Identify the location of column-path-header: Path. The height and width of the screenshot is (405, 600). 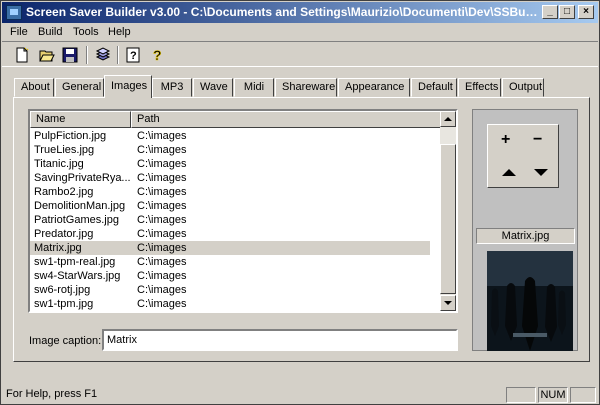
(286, 119).